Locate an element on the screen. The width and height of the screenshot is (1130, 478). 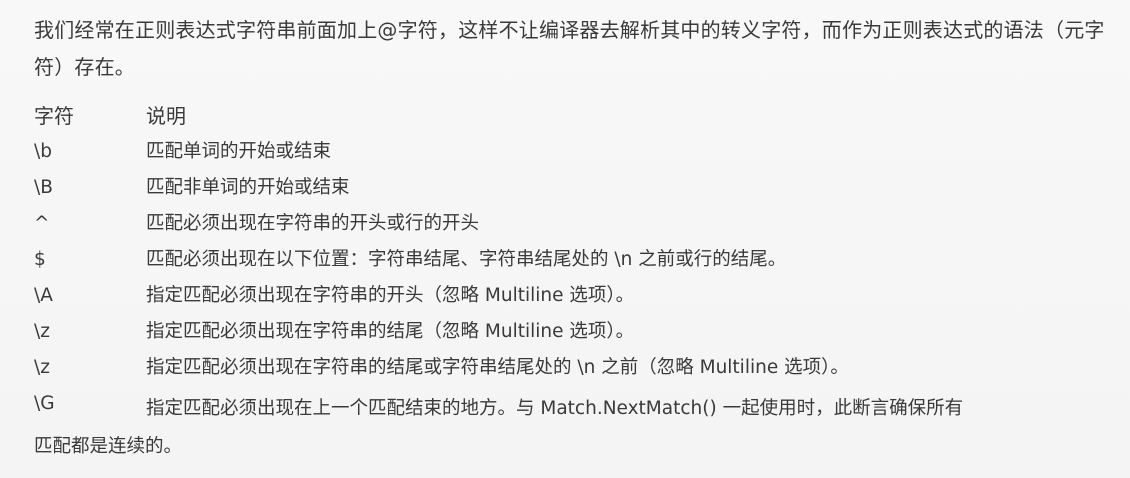
row-description: 指定匹配必须出现在字符串的结尾（忽略 Multiline 选项）。 is located at coordinates (390, 331).